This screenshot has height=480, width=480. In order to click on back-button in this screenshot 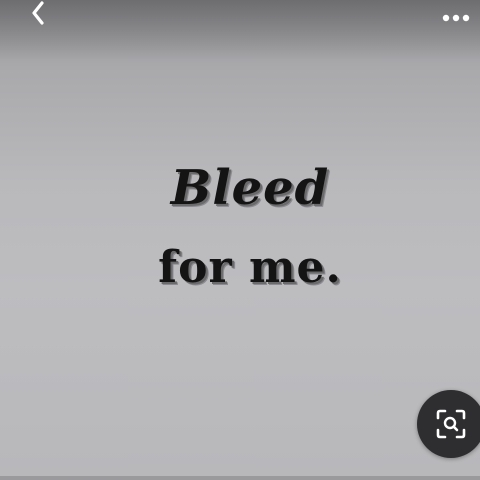, I will do `click(38, 13)`.